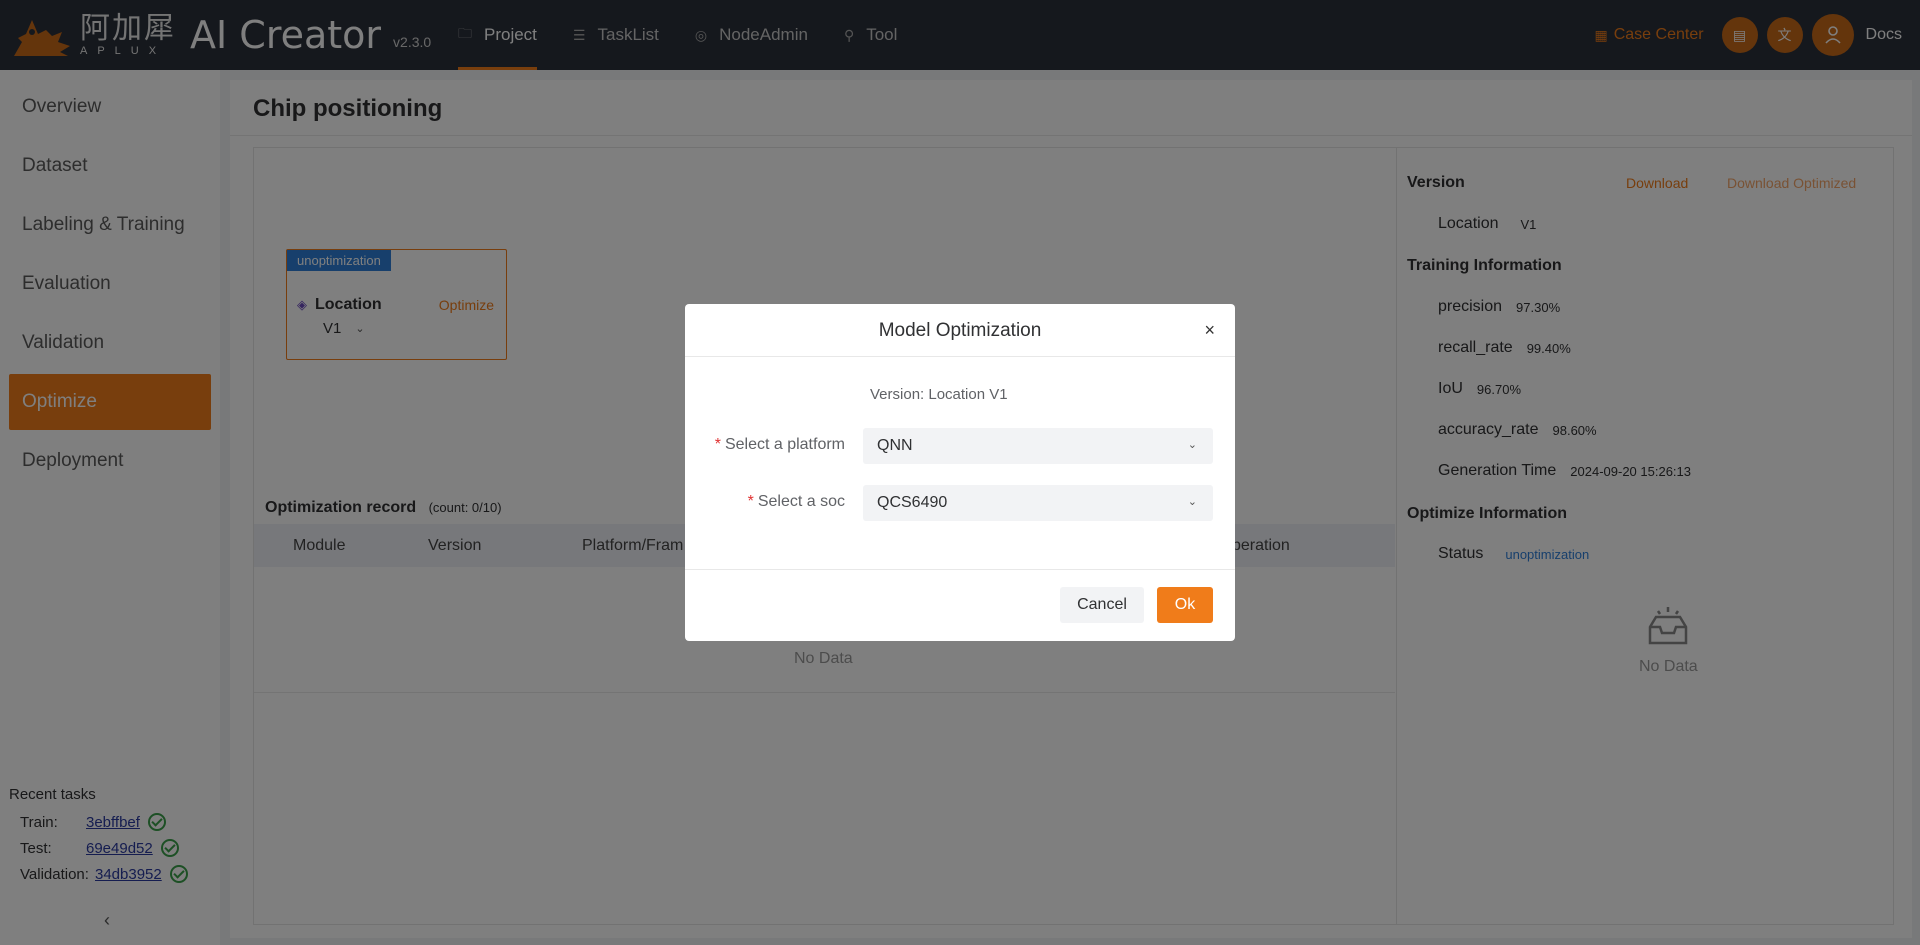 The image size is (1920, 945). Describe the element at coordinates (1209, 330) in the screenshot. I see `close-icon: ×` at that location.